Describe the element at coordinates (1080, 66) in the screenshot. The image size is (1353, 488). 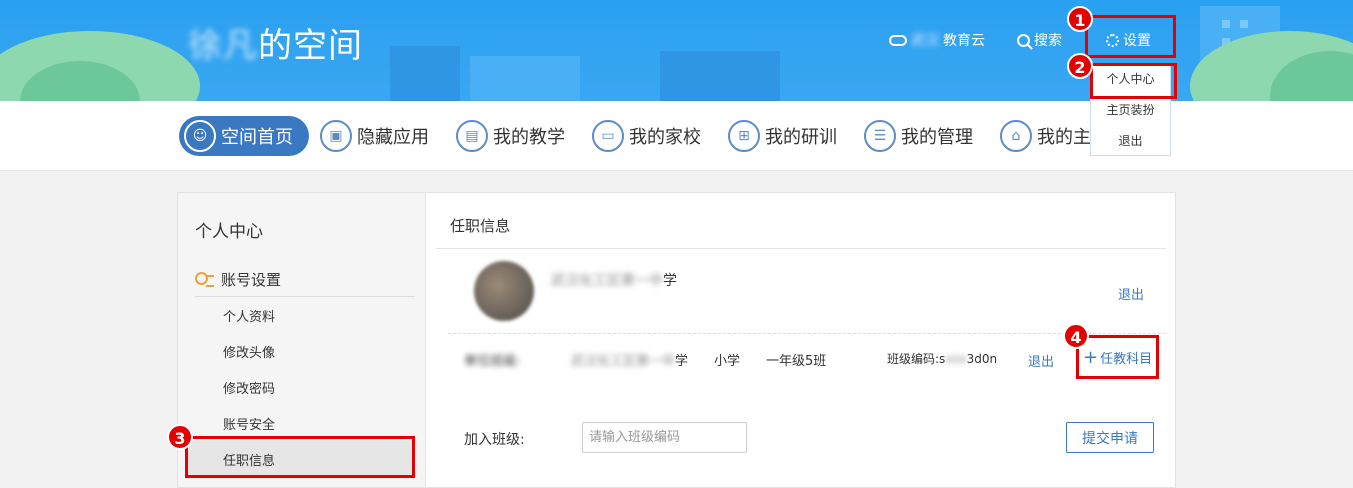
I see `annotation-marker: 2` at that location.